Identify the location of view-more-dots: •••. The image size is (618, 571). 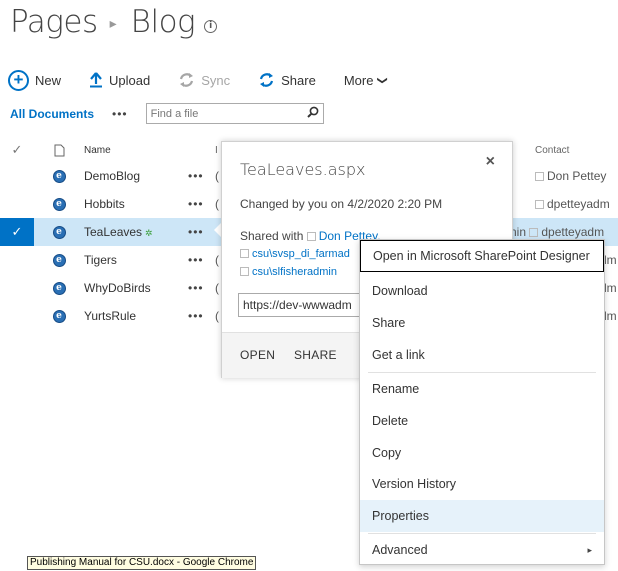
(120, 114).